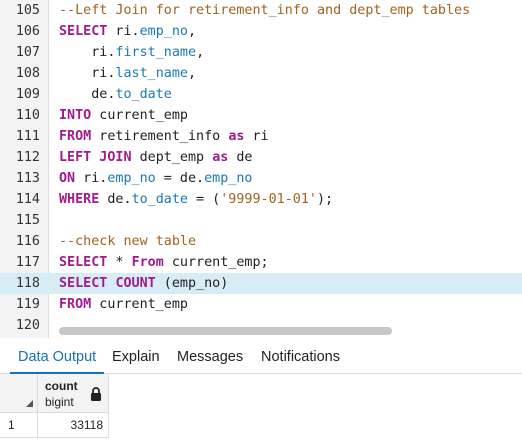 The image size is (522, 441). What do you see at coordinates (261, 283) in the screenshot?
I see `code-line: 118 SELECT COUNT (emp_no)` at bounding box center [261, 283].